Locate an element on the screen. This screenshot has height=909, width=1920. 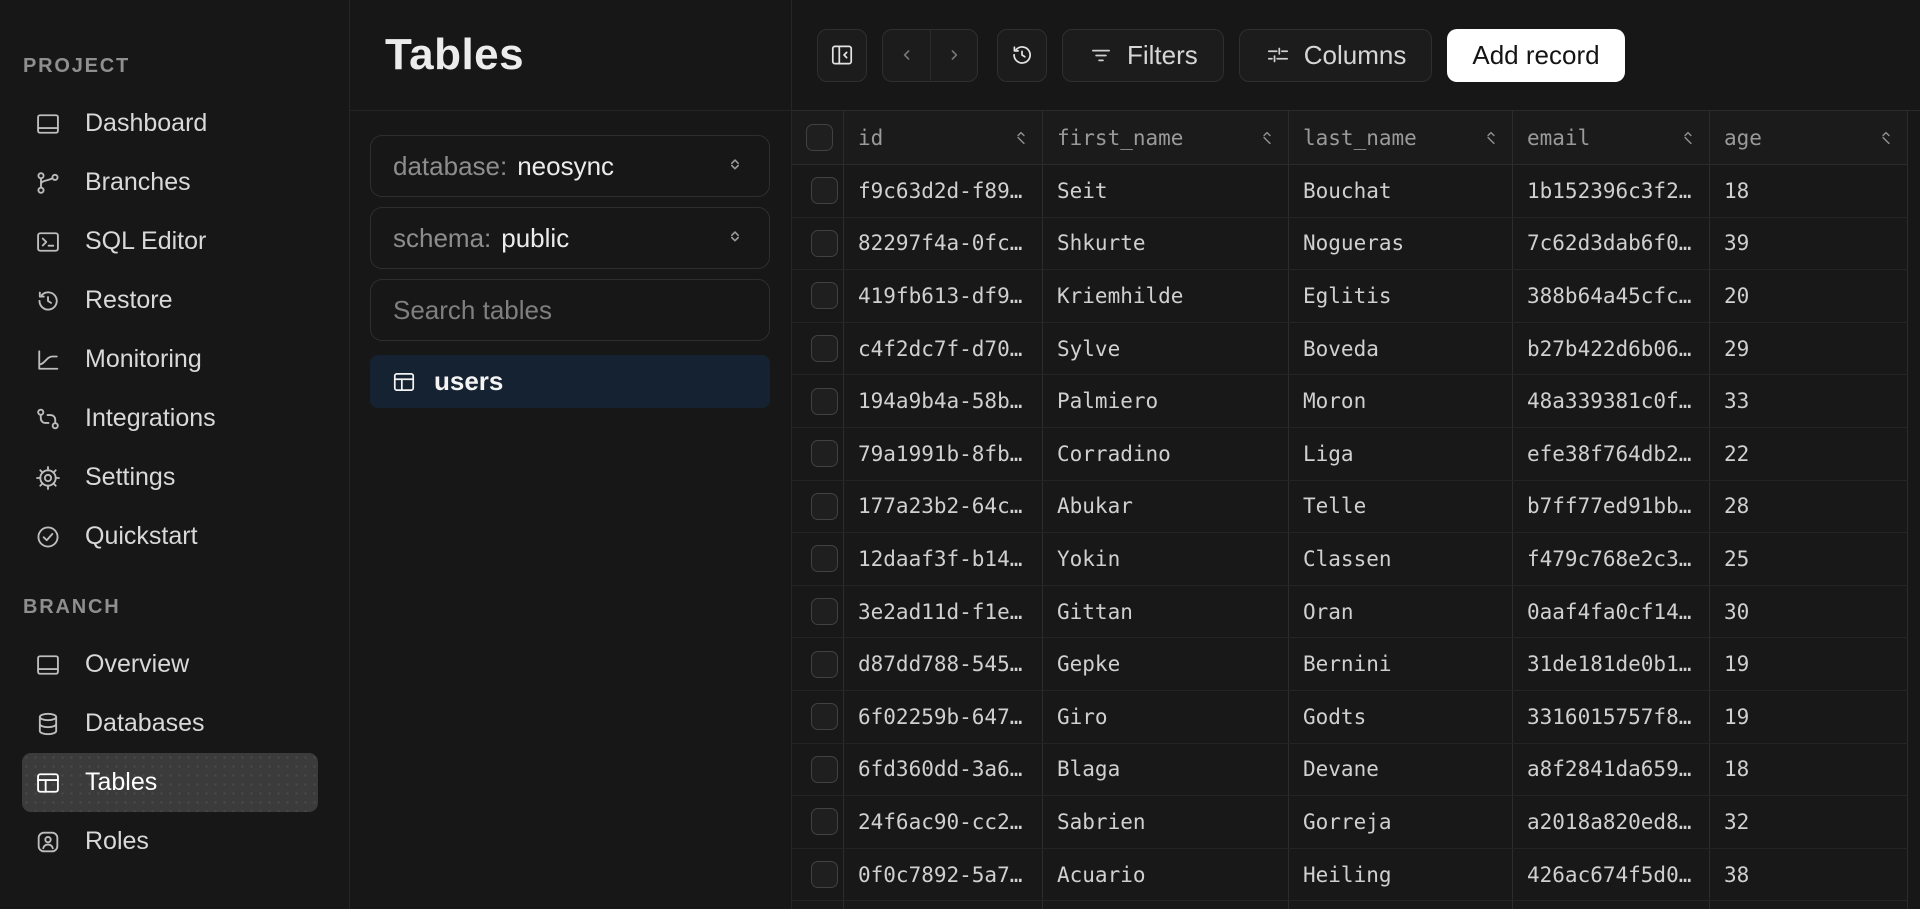
cell-age: 19 is located at coordinates (1809, 716).